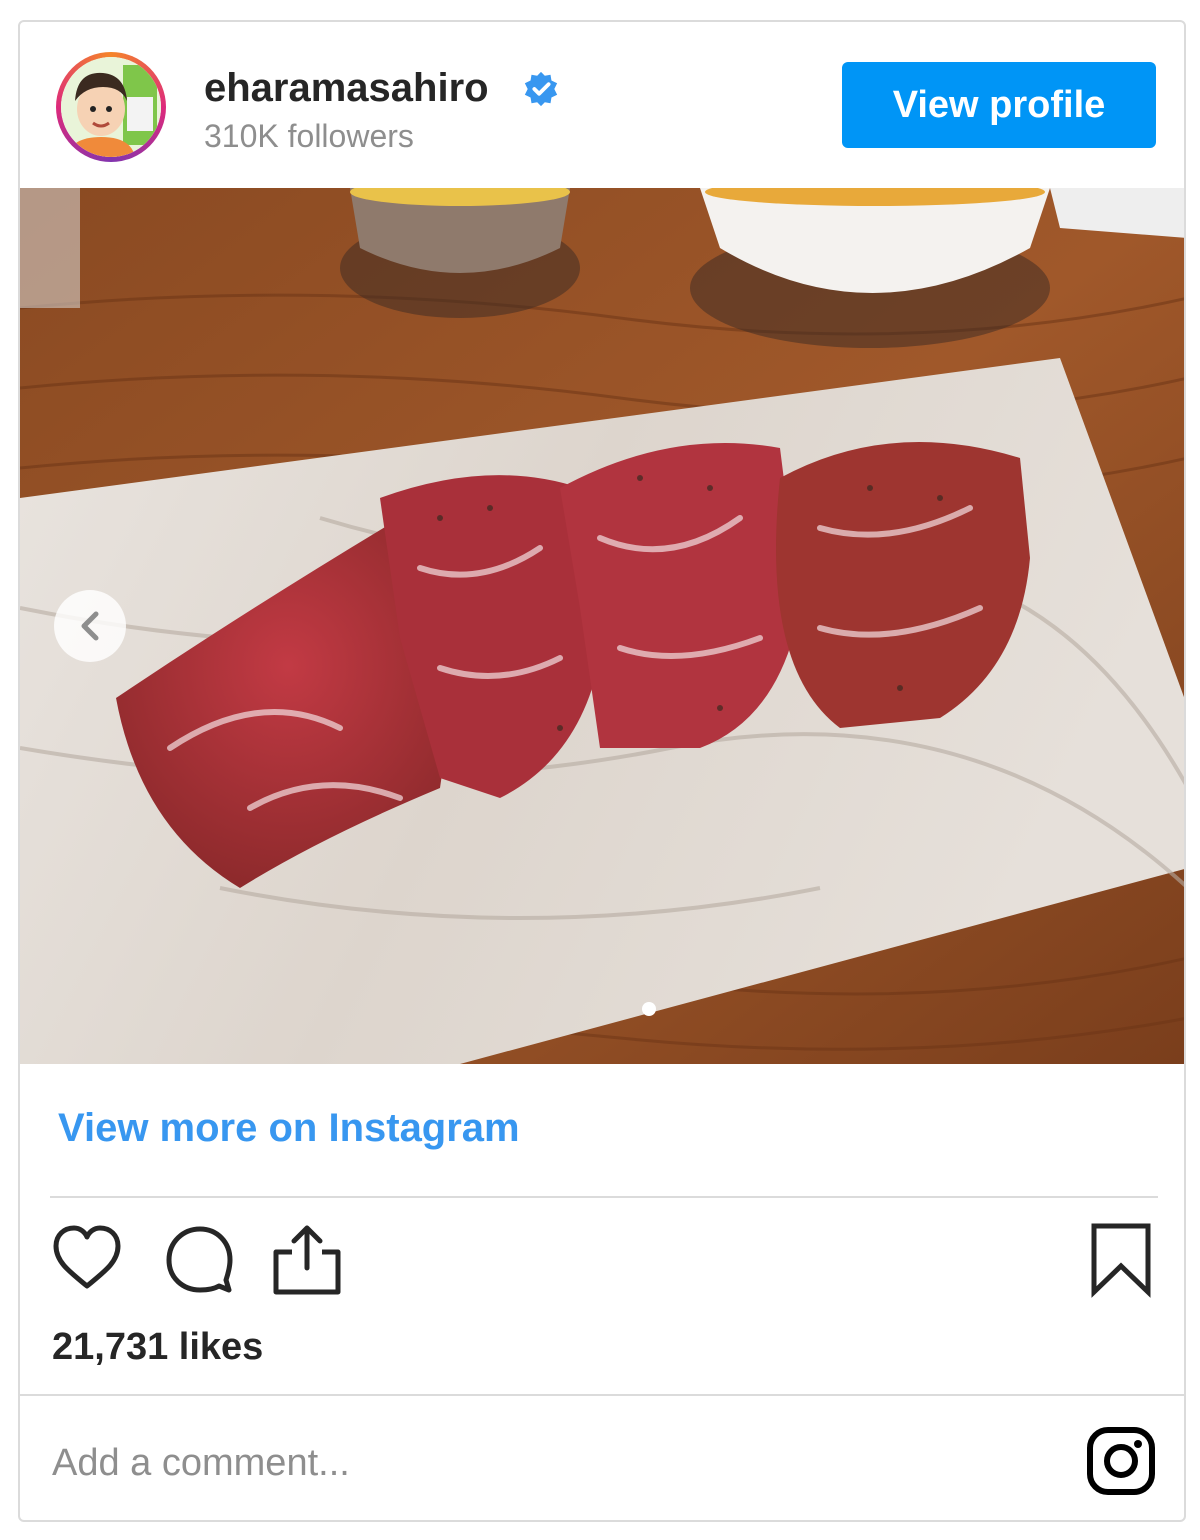  Describe the element at coordinates (999, 105) in the screenshot. I see `view-profile-button: View profile` at that location.